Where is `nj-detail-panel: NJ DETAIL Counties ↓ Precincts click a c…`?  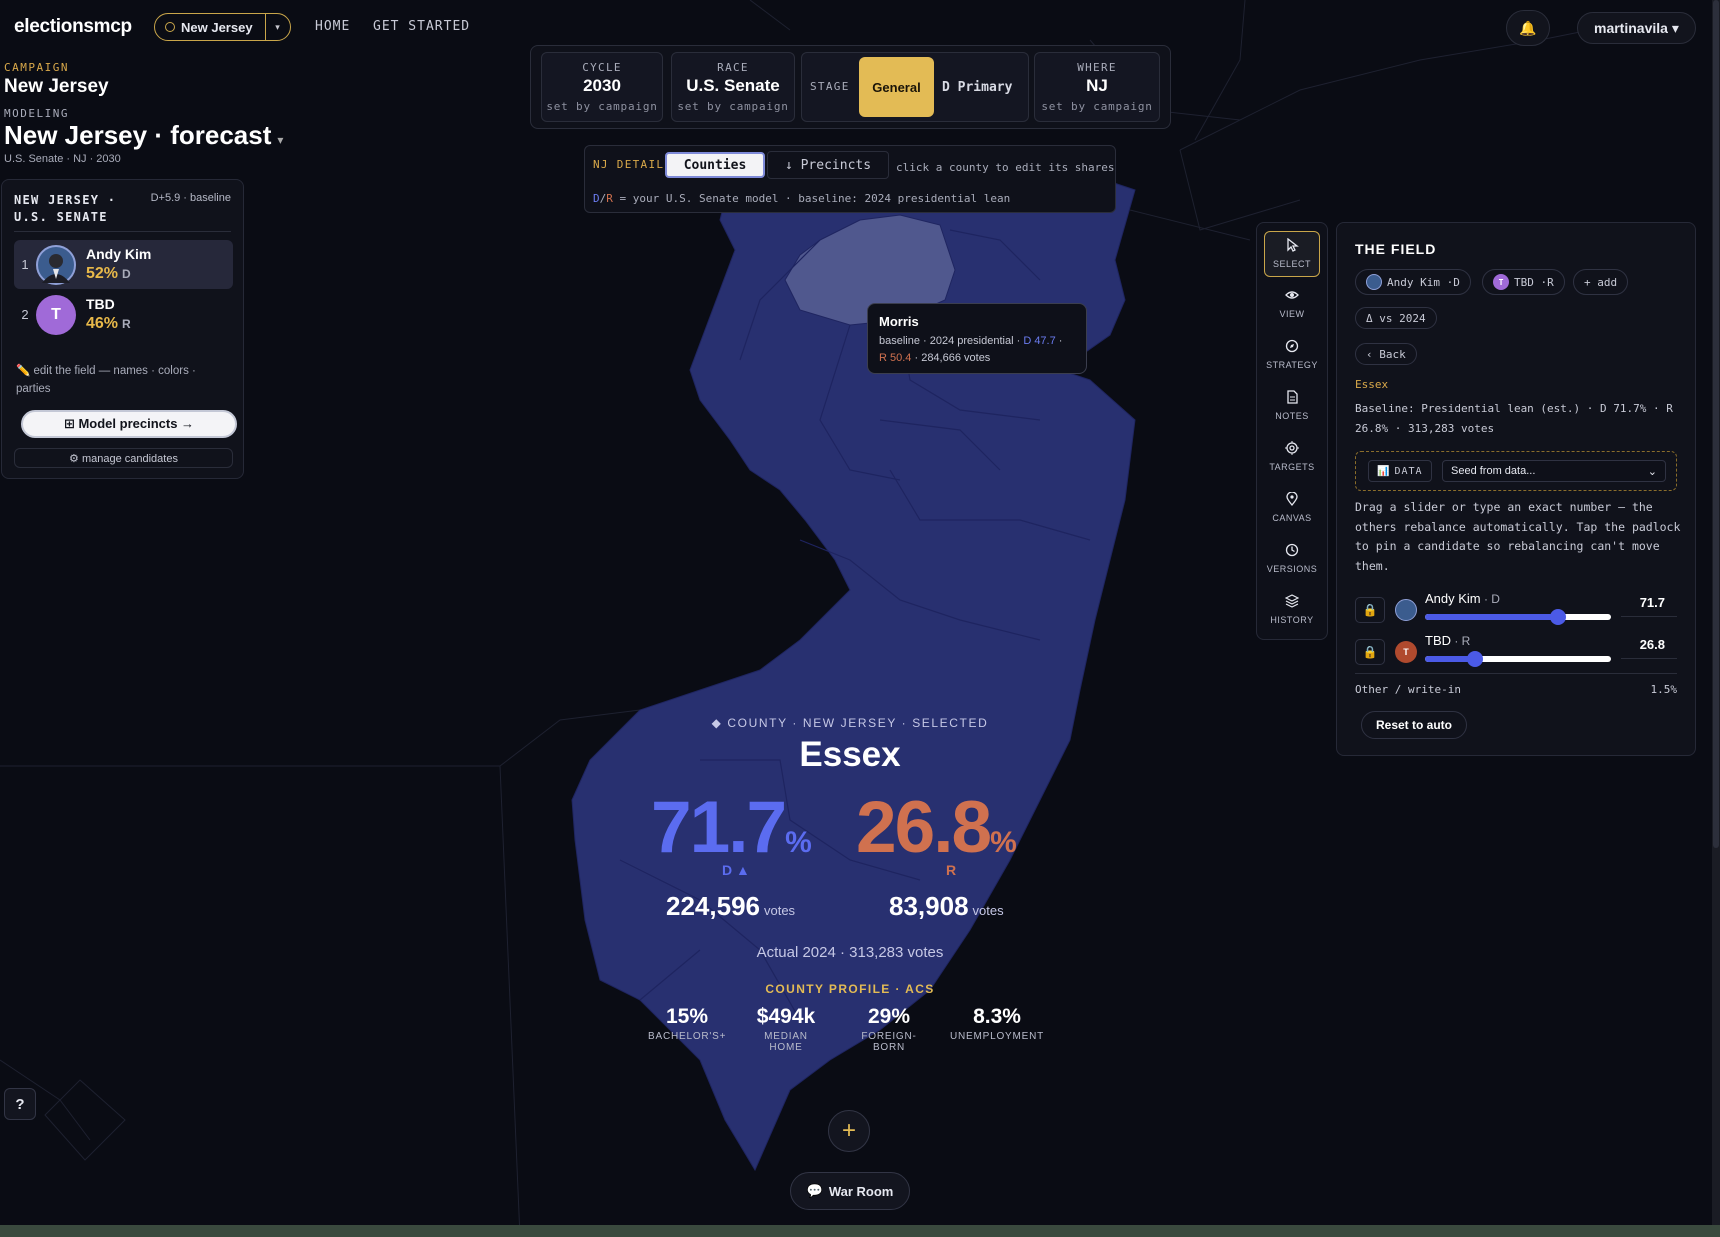 nj-detail-panel: NJ DETAIL Counties ↓ Precincts click a c… is located at coordinates (850, 179).